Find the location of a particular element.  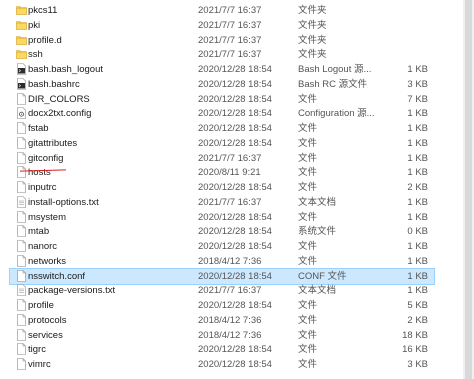

file-type: 文件夹 is located at coordinates (312, 25).